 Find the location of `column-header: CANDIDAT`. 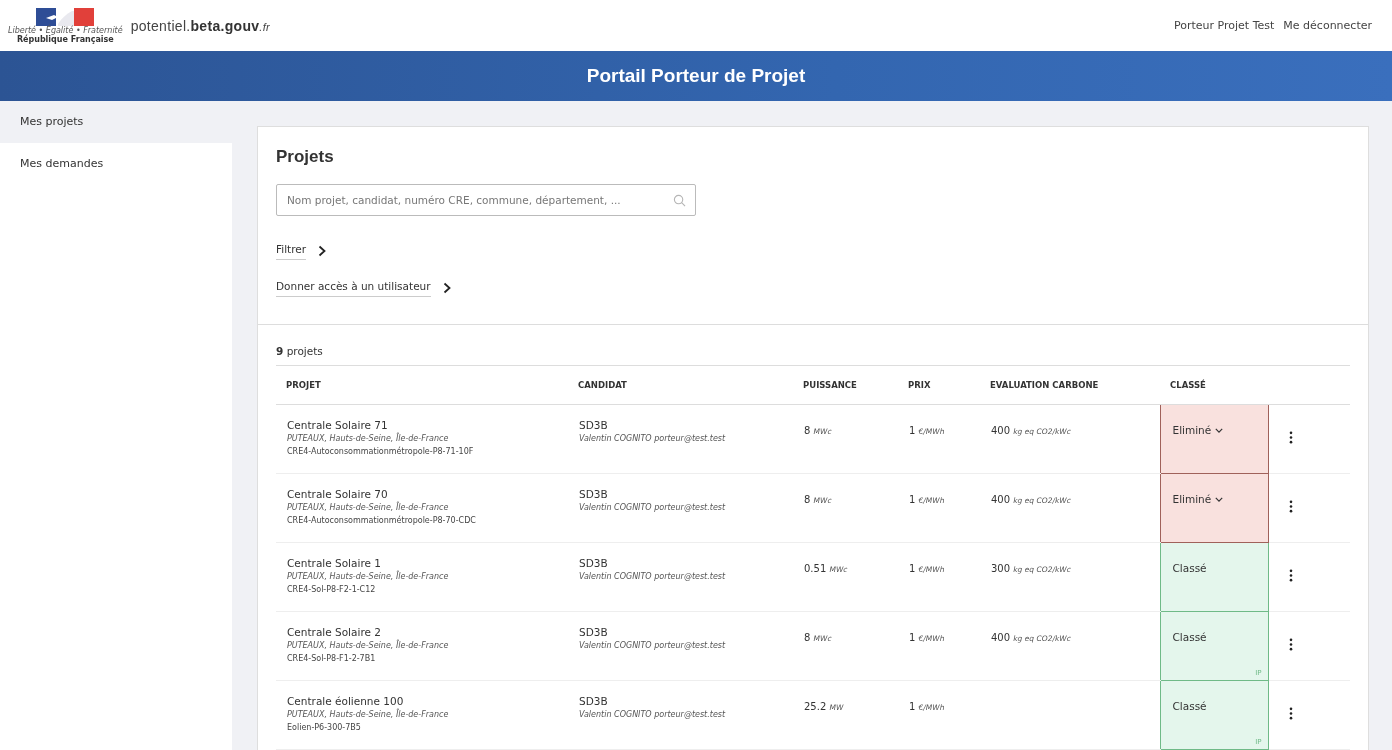

column-header: CANDIDAT is located at coordinates (680, 385).